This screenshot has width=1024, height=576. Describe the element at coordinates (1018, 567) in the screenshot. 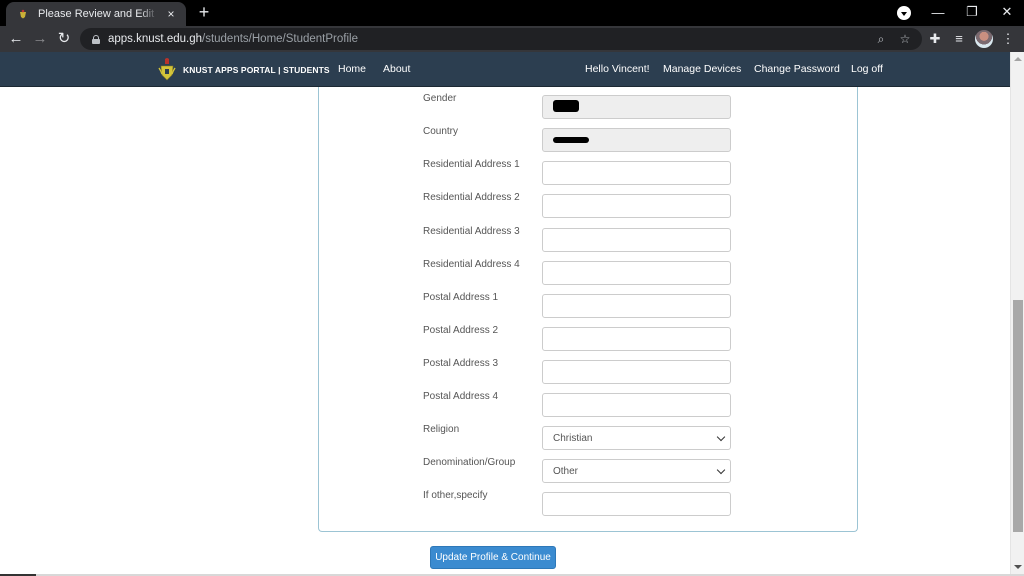

I see `scroll-down-arrow-icon` at that location.